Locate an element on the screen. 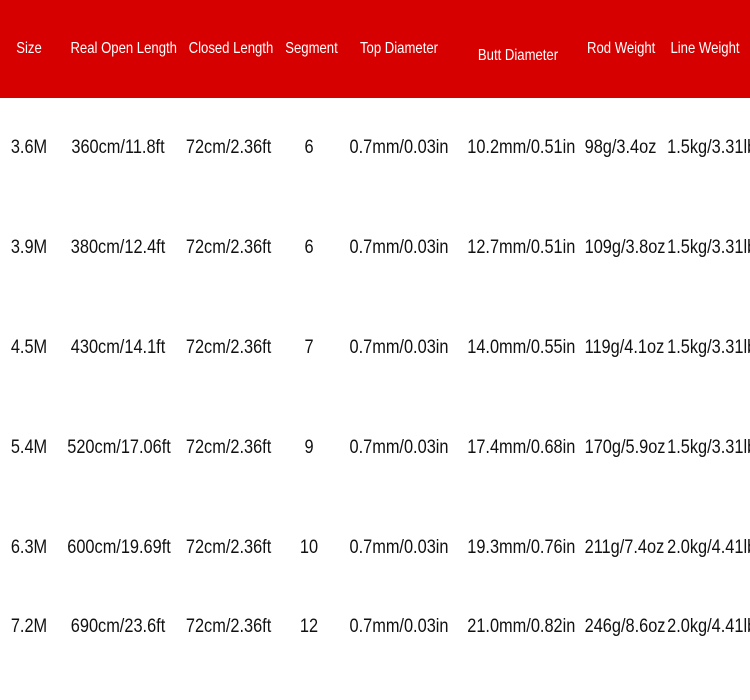  cell-butt-diameter: 14.0mm/0.55in is located at coordinates (521, 348).